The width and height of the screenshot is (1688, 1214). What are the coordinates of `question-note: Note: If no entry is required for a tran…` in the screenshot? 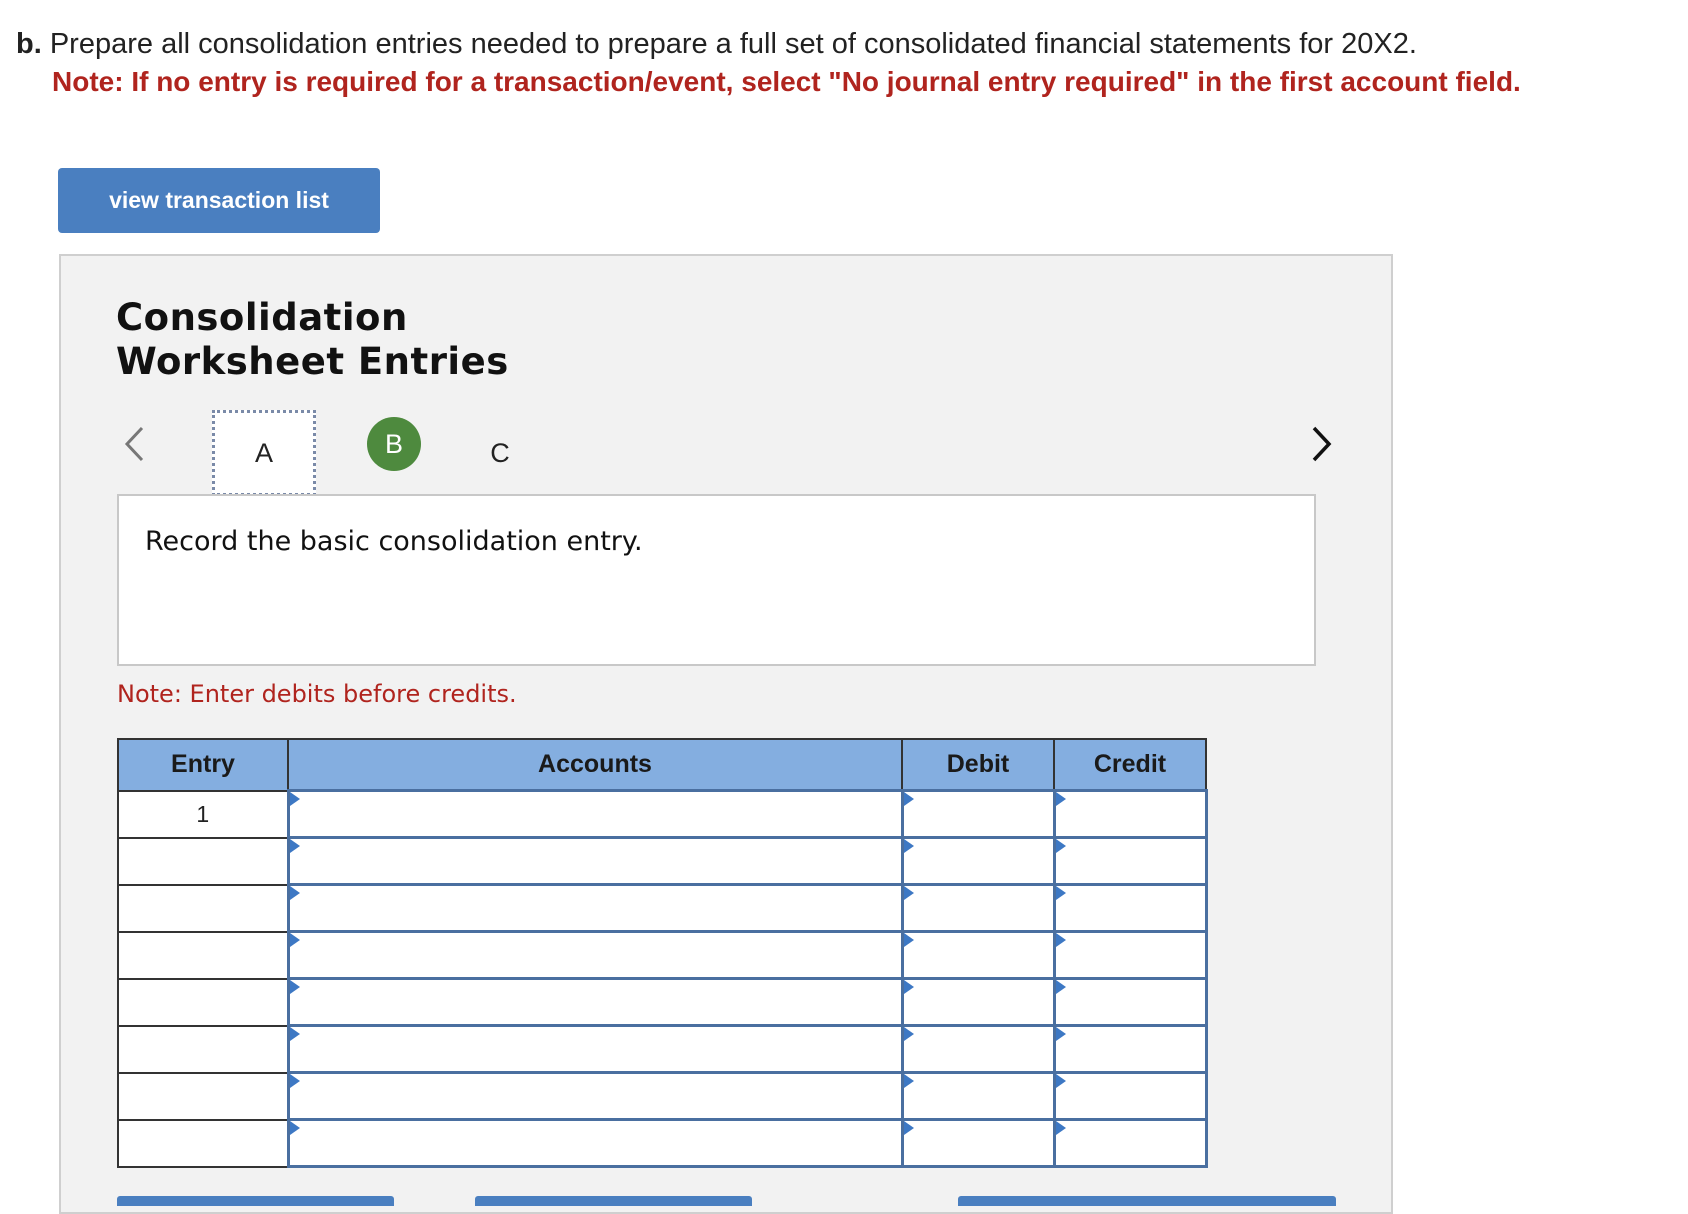 It's located at (786, 81).